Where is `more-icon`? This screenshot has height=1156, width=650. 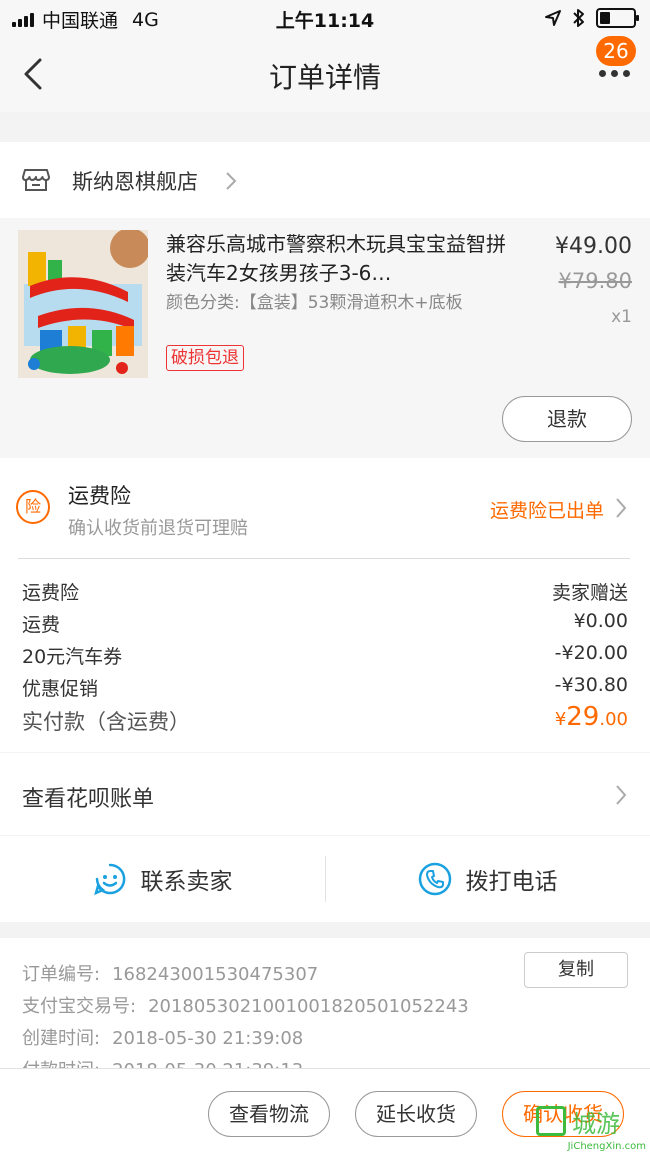
more-icon is located at coordinates (614, 73).